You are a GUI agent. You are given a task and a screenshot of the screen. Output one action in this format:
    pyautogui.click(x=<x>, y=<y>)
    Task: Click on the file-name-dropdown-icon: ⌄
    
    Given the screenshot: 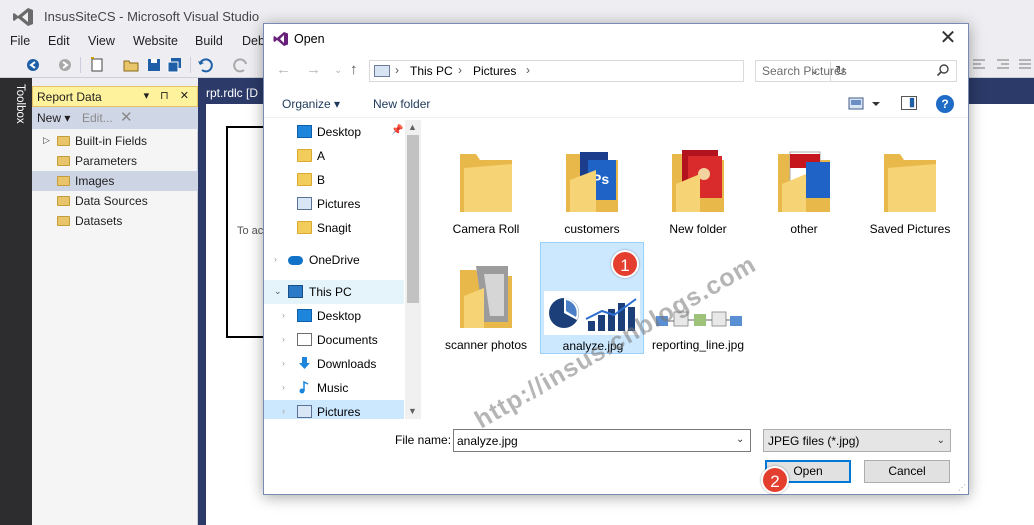 What is the action you would take?
    pyautogui.click(x=740, y=439)
    